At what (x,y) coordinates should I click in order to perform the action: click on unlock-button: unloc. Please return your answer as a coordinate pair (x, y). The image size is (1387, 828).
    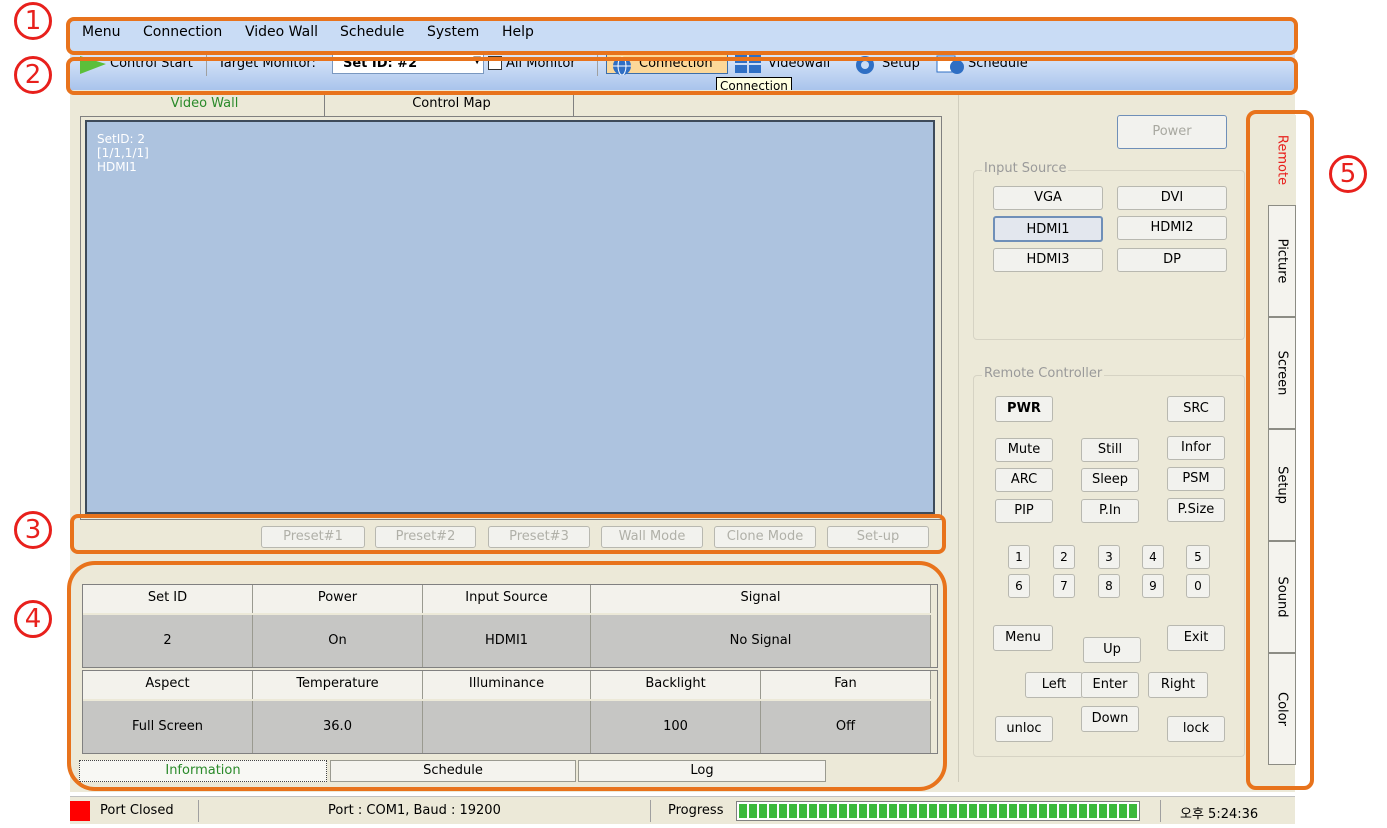
    Looking at the image, I should click on (1024, 729).